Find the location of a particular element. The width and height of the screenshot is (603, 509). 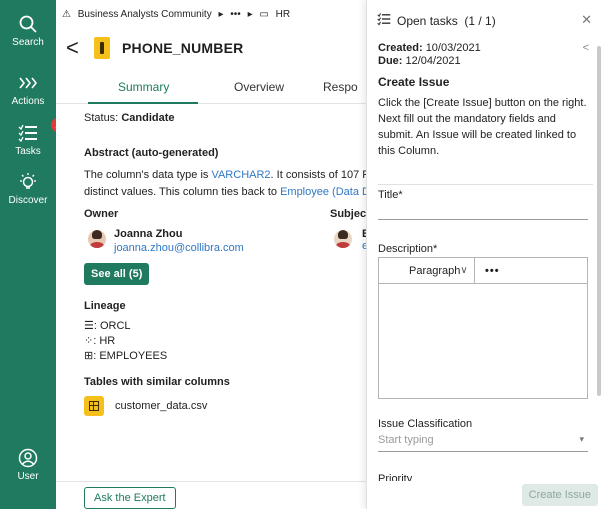

lineage-heading: Lineage is located at coordinates (105, 306).